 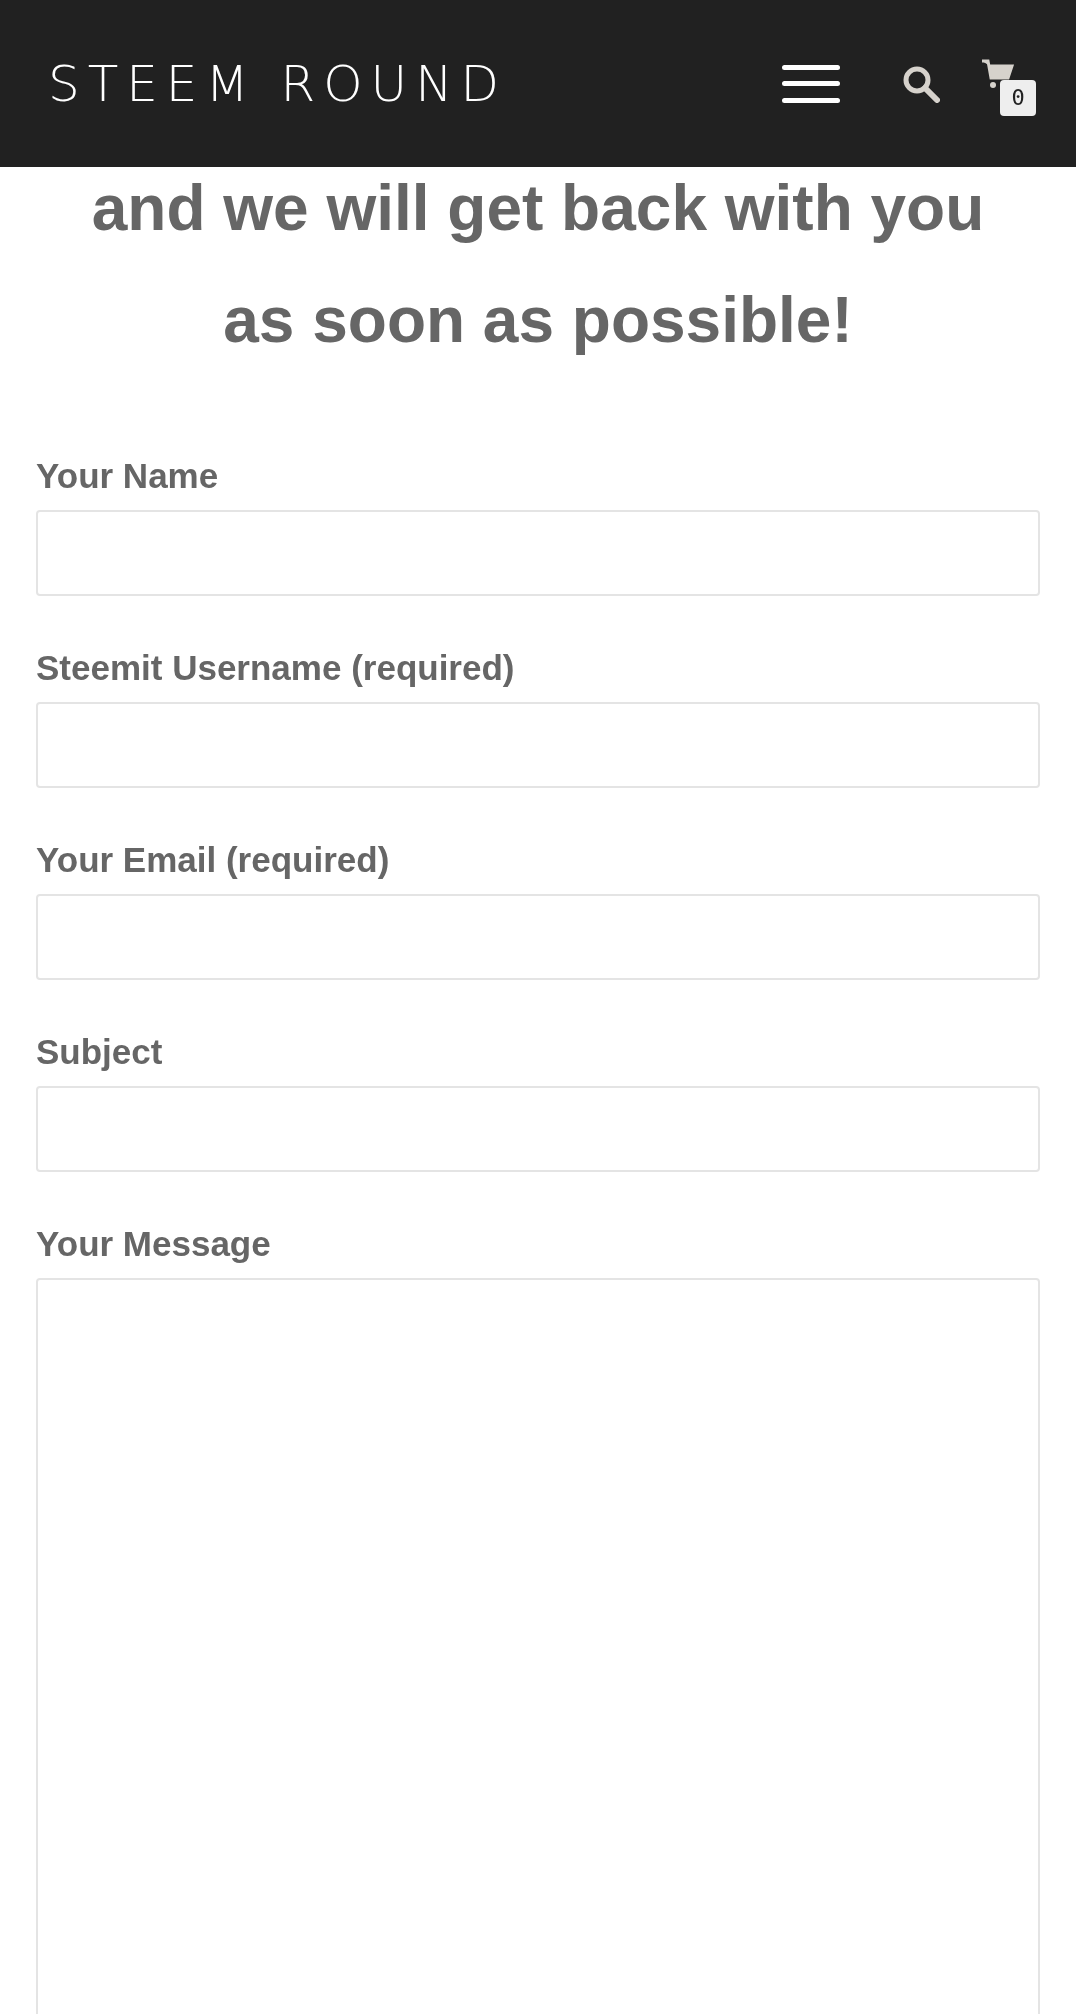 I want to click on site-logo: STEEM ROUND, so click(x=278, y=83).